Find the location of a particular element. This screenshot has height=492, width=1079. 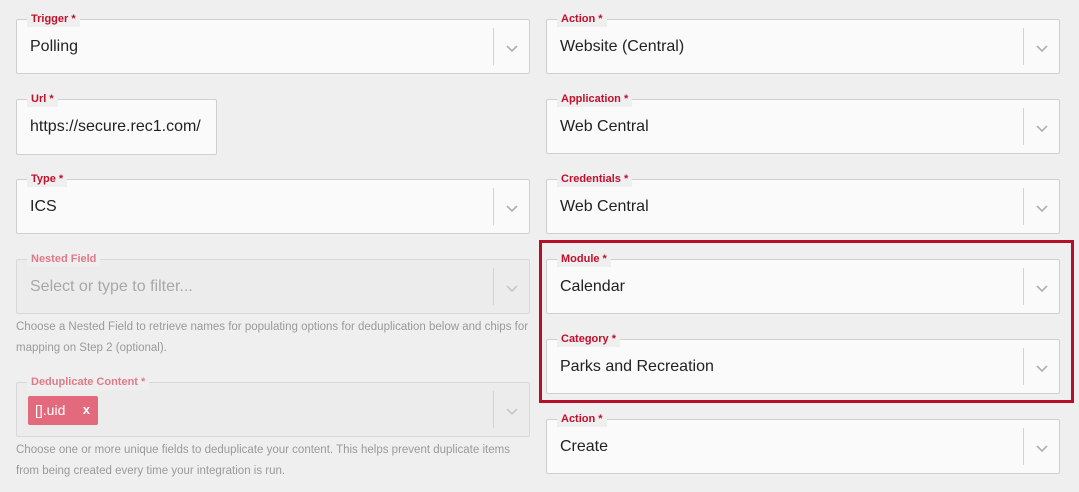

trigger-label: Trigger * is located at coordinates (53, 19).